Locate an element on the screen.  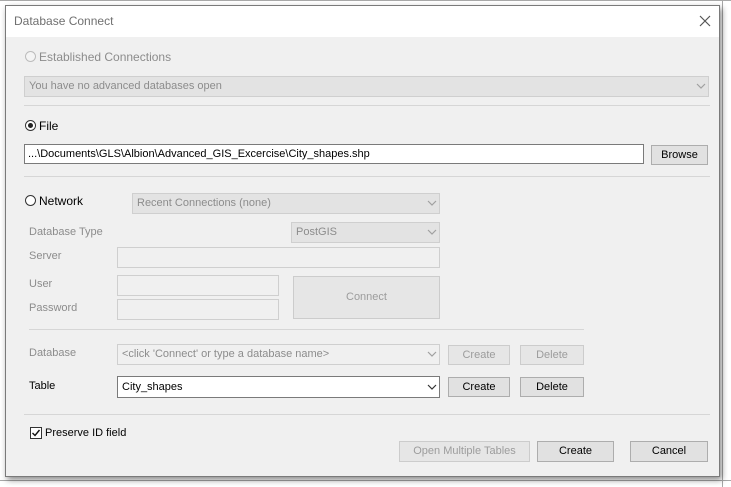
recent-connections-dropdown: Recent Connections (none) is located at coordinates (286, 203).